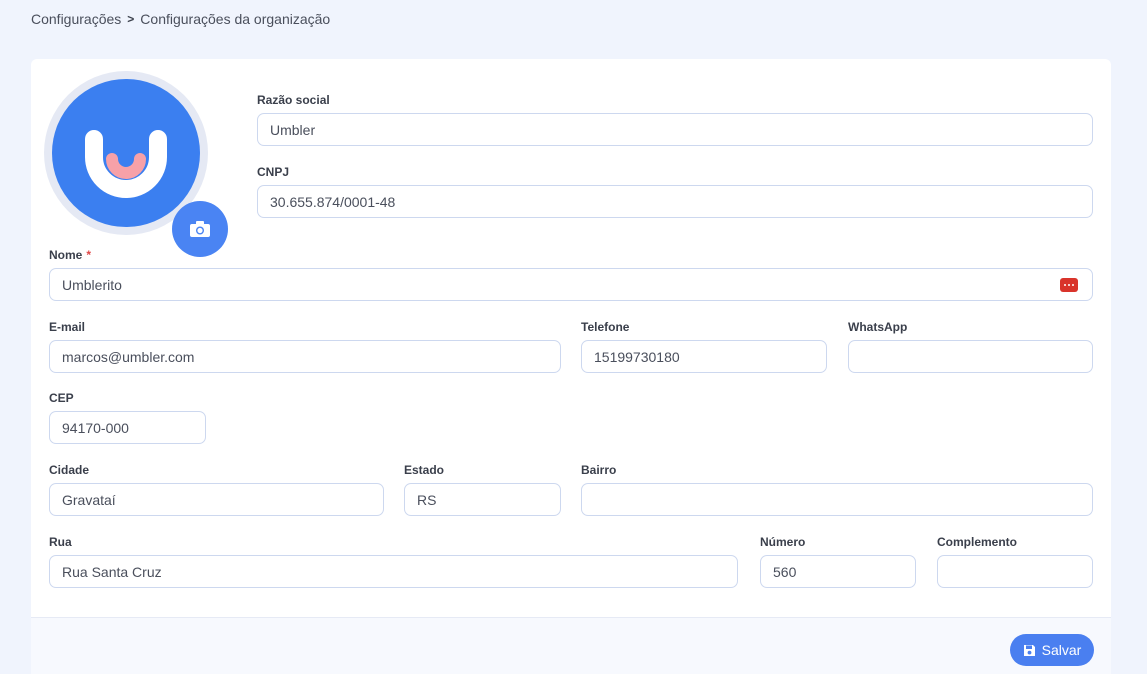  What do you see at coordinates (66, 255) in the screenshot?
I see `nome-label-text: Nome` at bounding box center [66, 255].